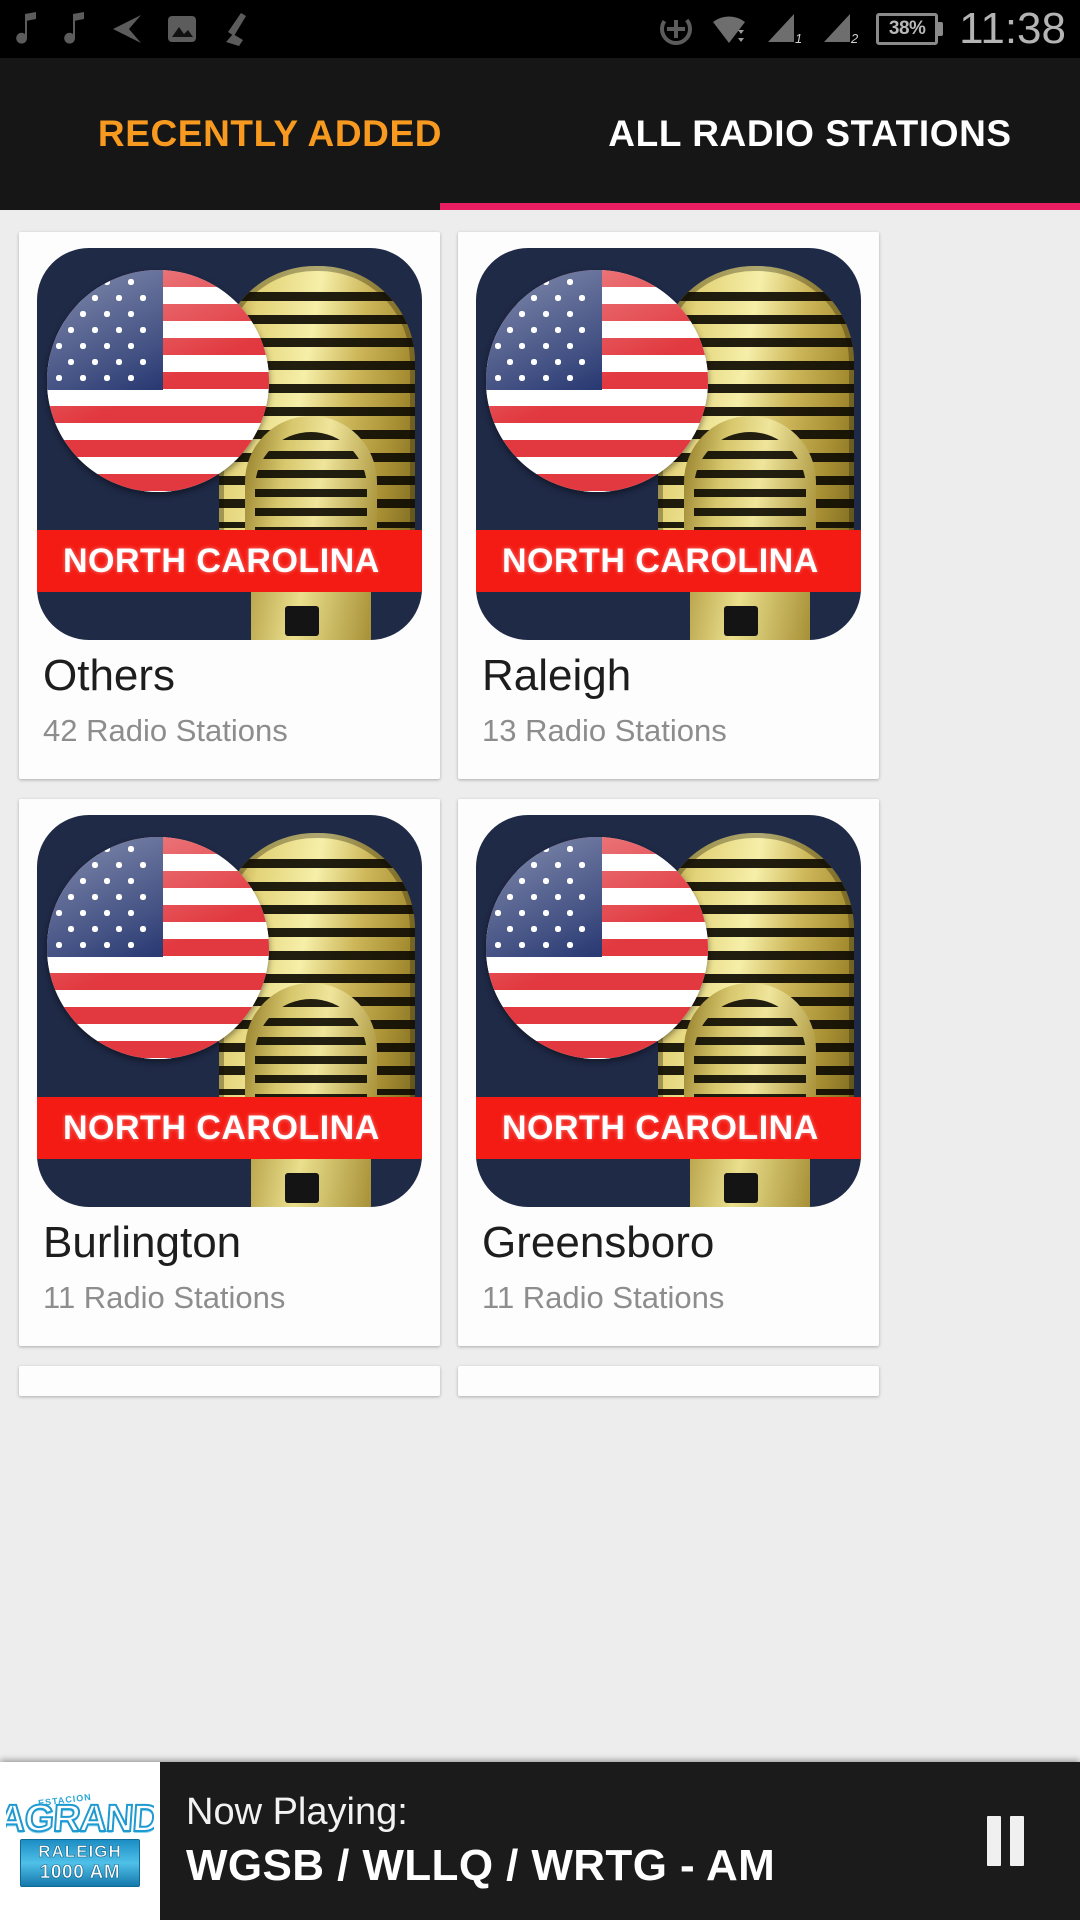 The image size is (1080, 1920). I want to click on status-bar-left-icons, so click(133, 29).